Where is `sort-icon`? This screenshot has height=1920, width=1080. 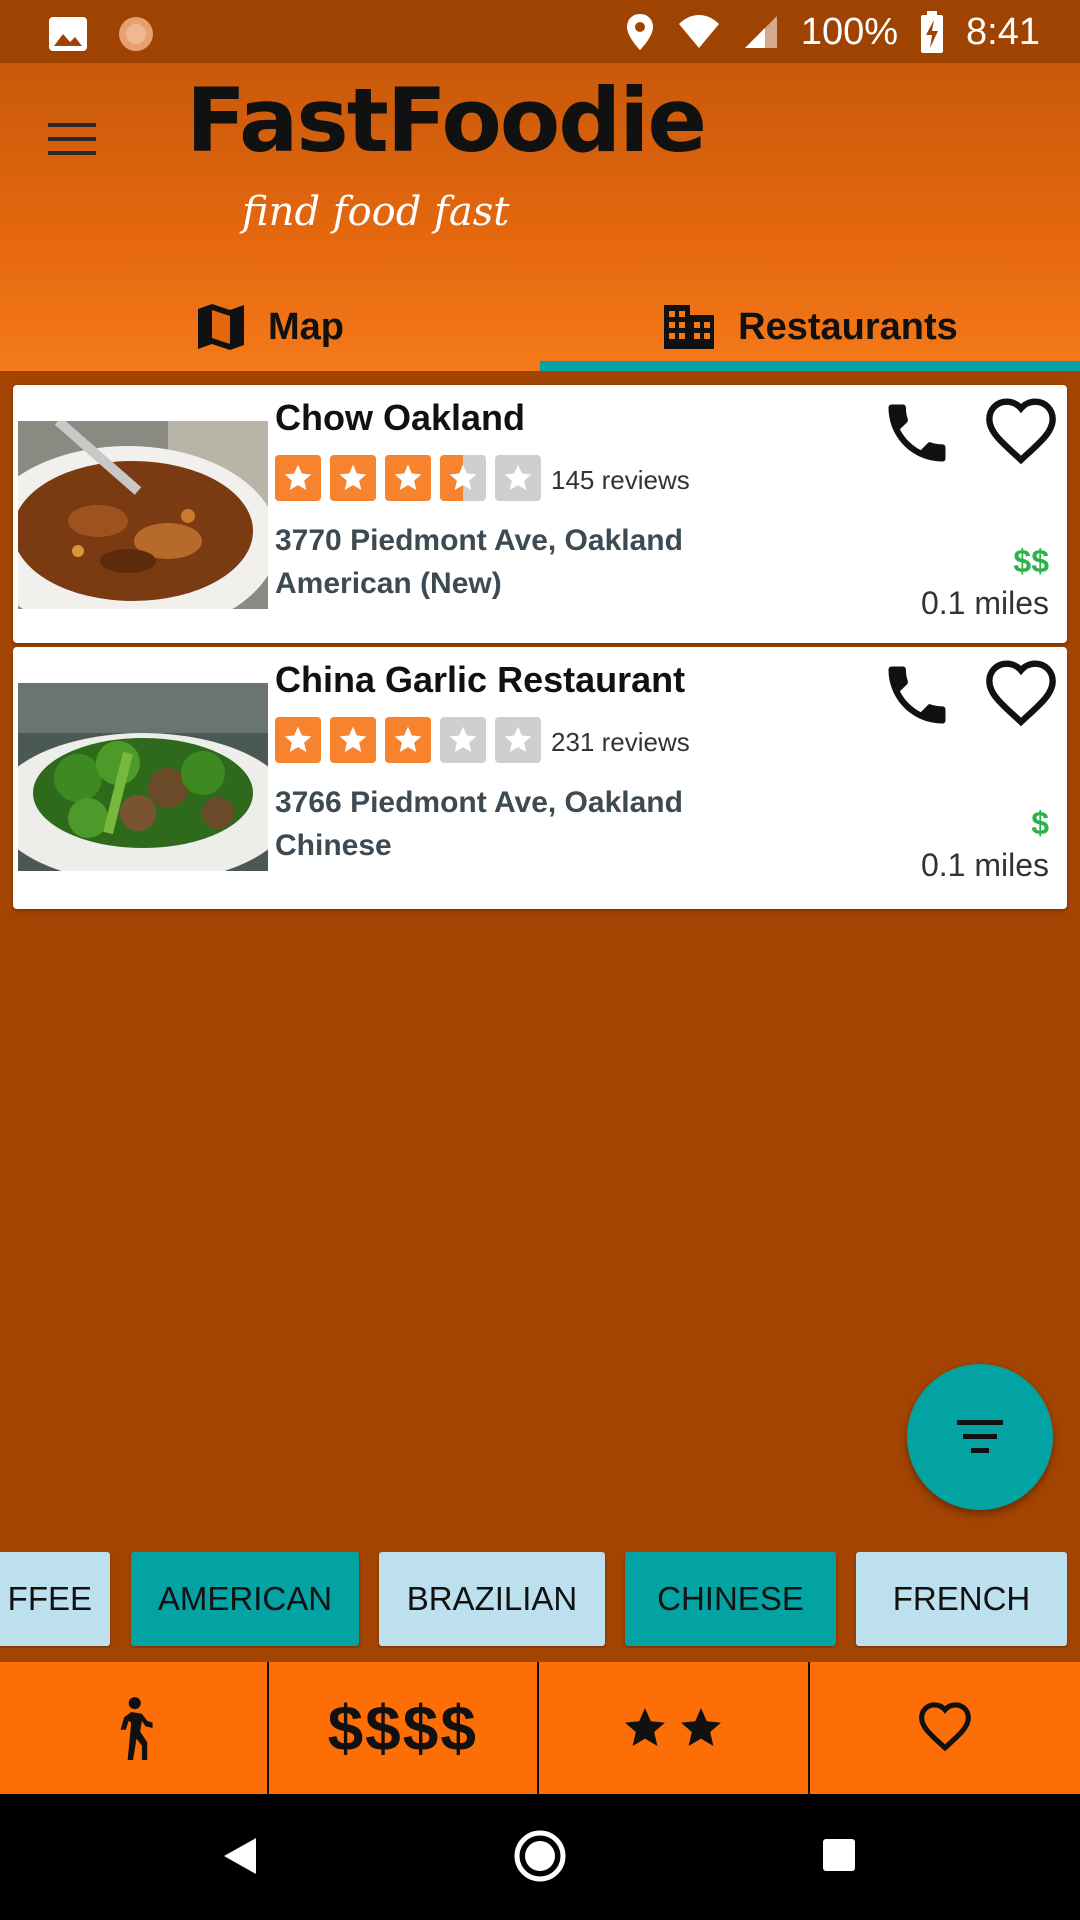 sort-icon is located at coordinates (980, 1436).